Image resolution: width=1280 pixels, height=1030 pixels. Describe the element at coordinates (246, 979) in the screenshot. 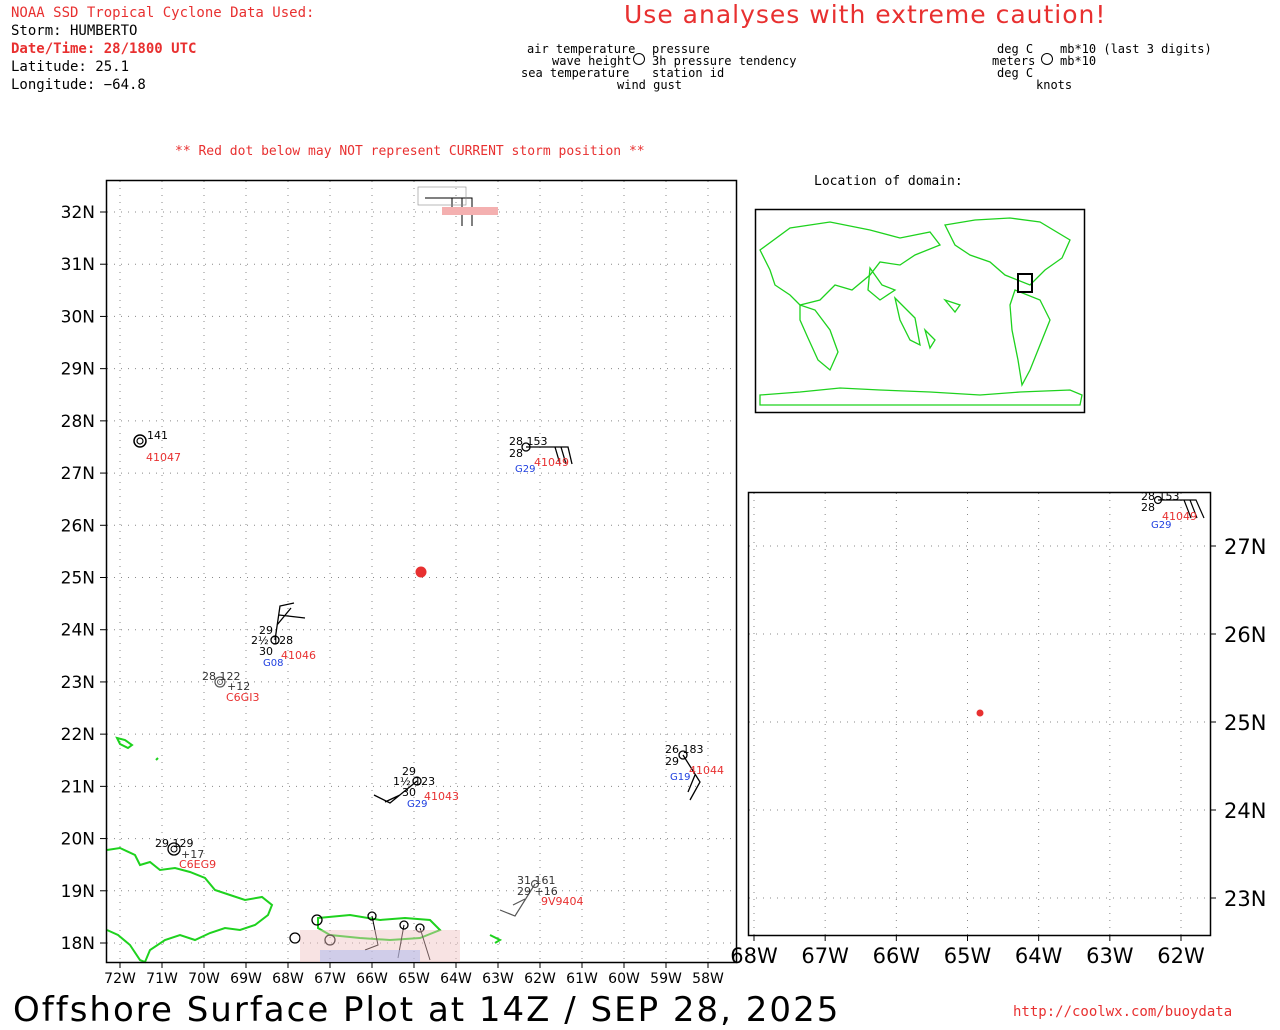

I see `main-lon-label: 69W` at that location.